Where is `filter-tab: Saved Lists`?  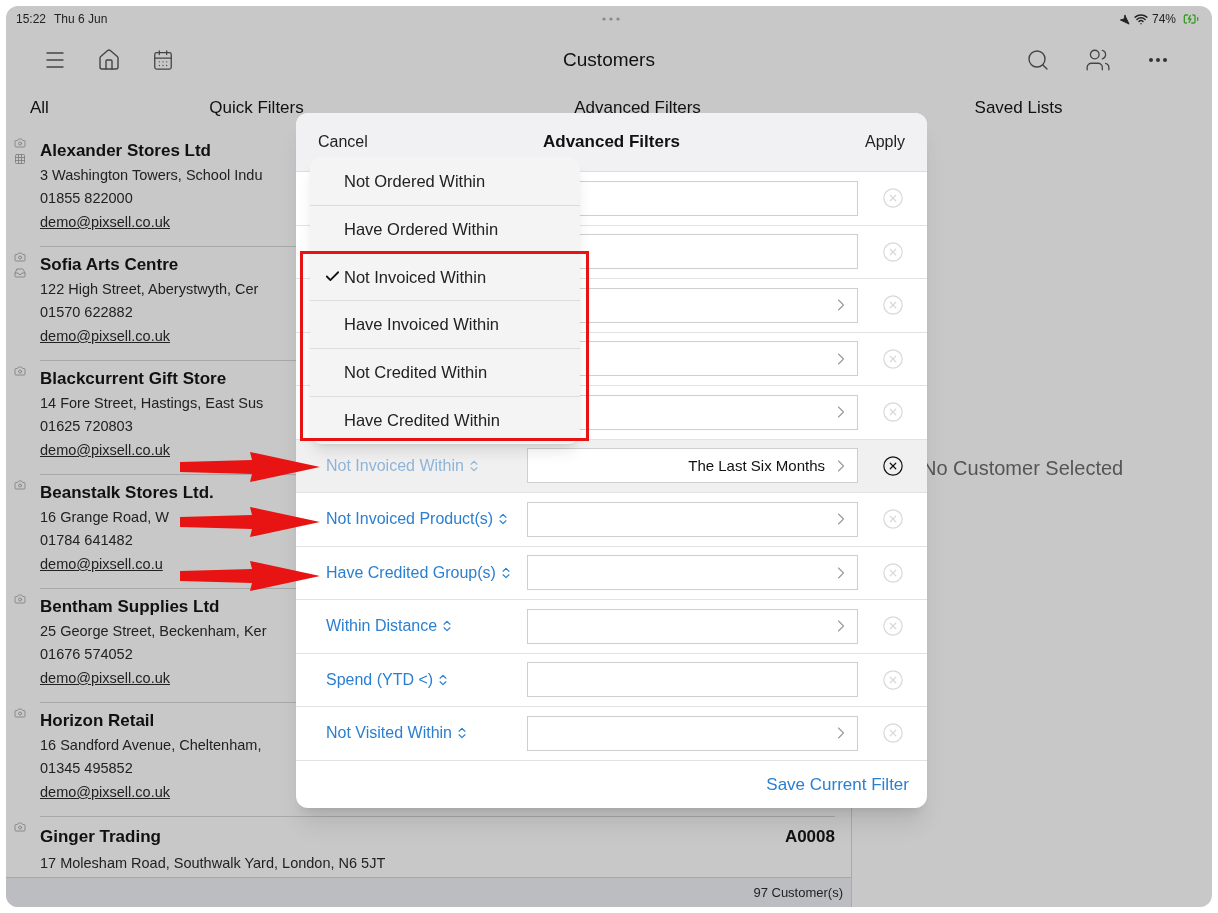 filter-tab: Saved Lists is located at coordinates (1018, 108).